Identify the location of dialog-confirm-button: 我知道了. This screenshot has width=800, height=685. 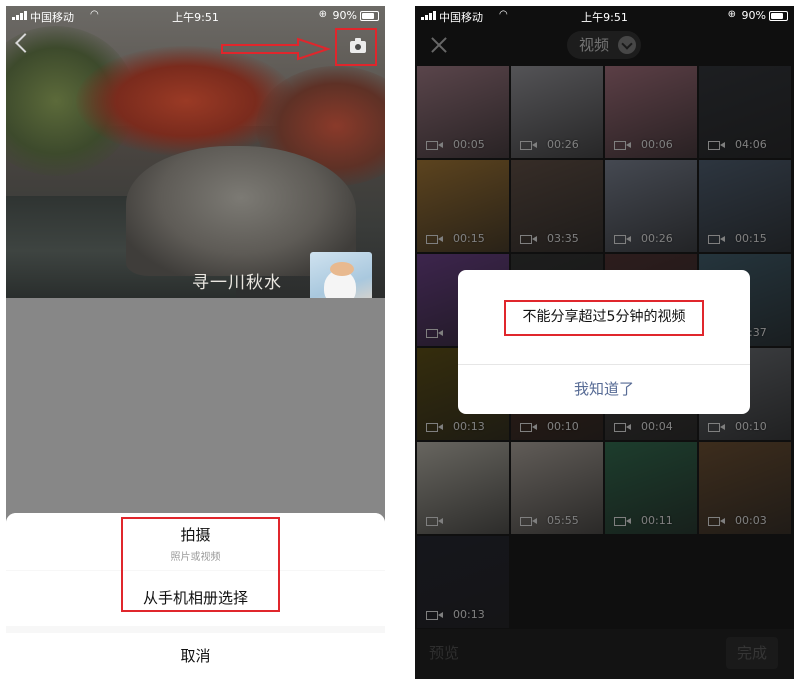
(604, 389).